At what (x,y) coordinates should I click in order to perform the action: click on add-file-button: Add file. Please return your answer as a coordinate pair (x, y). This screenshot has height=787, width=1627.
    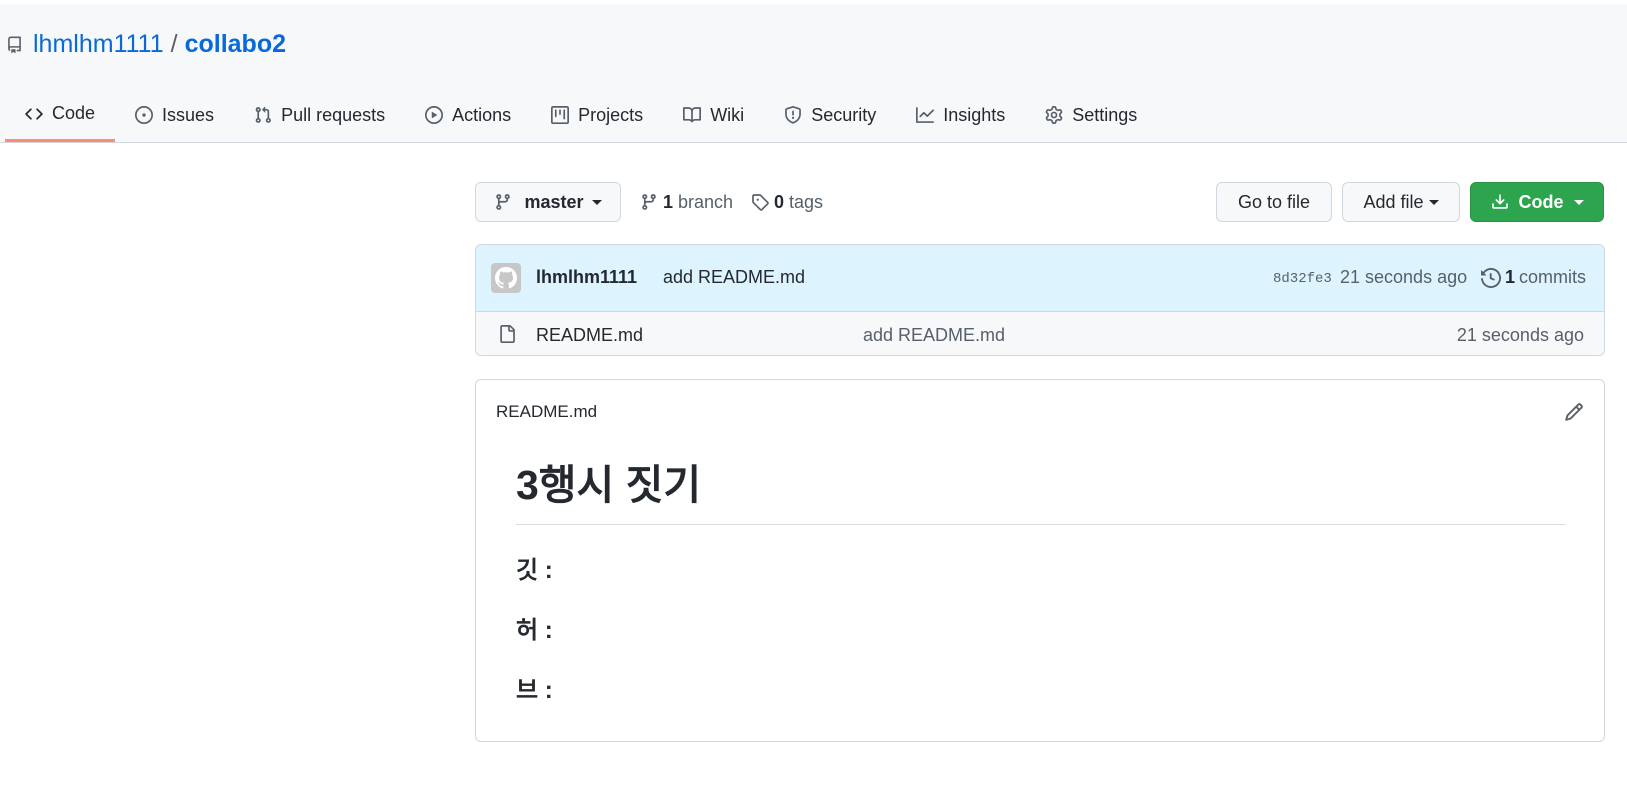
    Looking at the image, I should click on (1401, 202).